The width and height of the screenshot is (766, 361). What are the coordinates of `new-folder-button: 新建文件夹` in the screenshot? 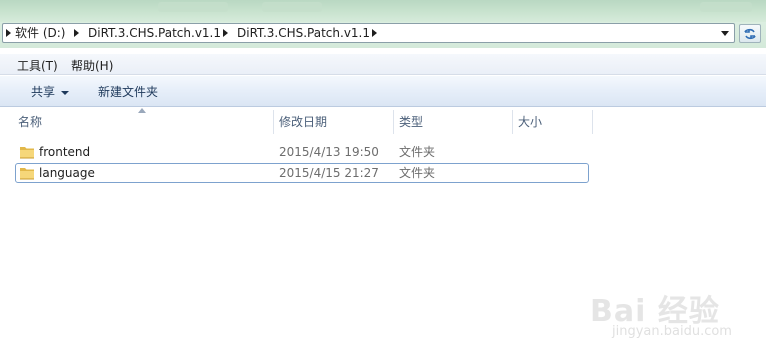 It's located at (128, 91).